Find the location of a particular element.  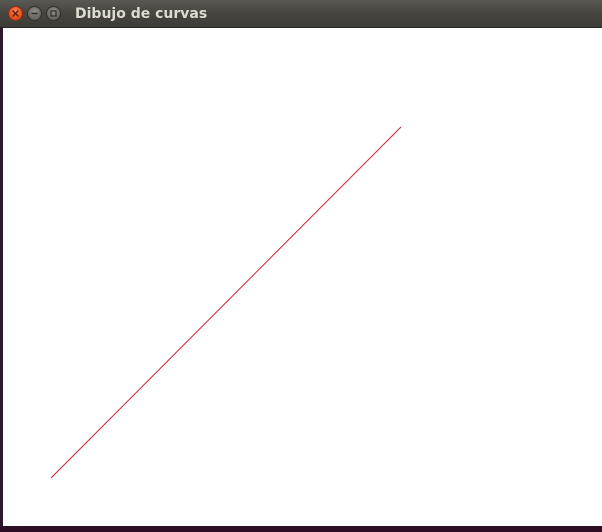

minimize-icon is located at coordinates (34, 13).